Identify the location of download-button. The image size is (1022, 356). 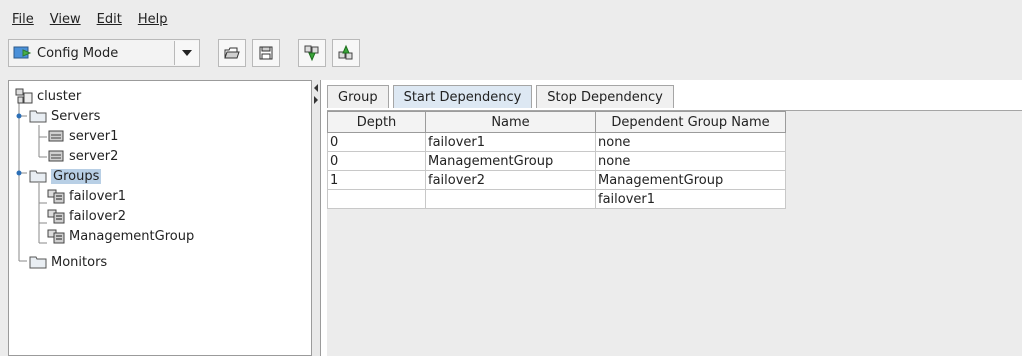
(312, 53).